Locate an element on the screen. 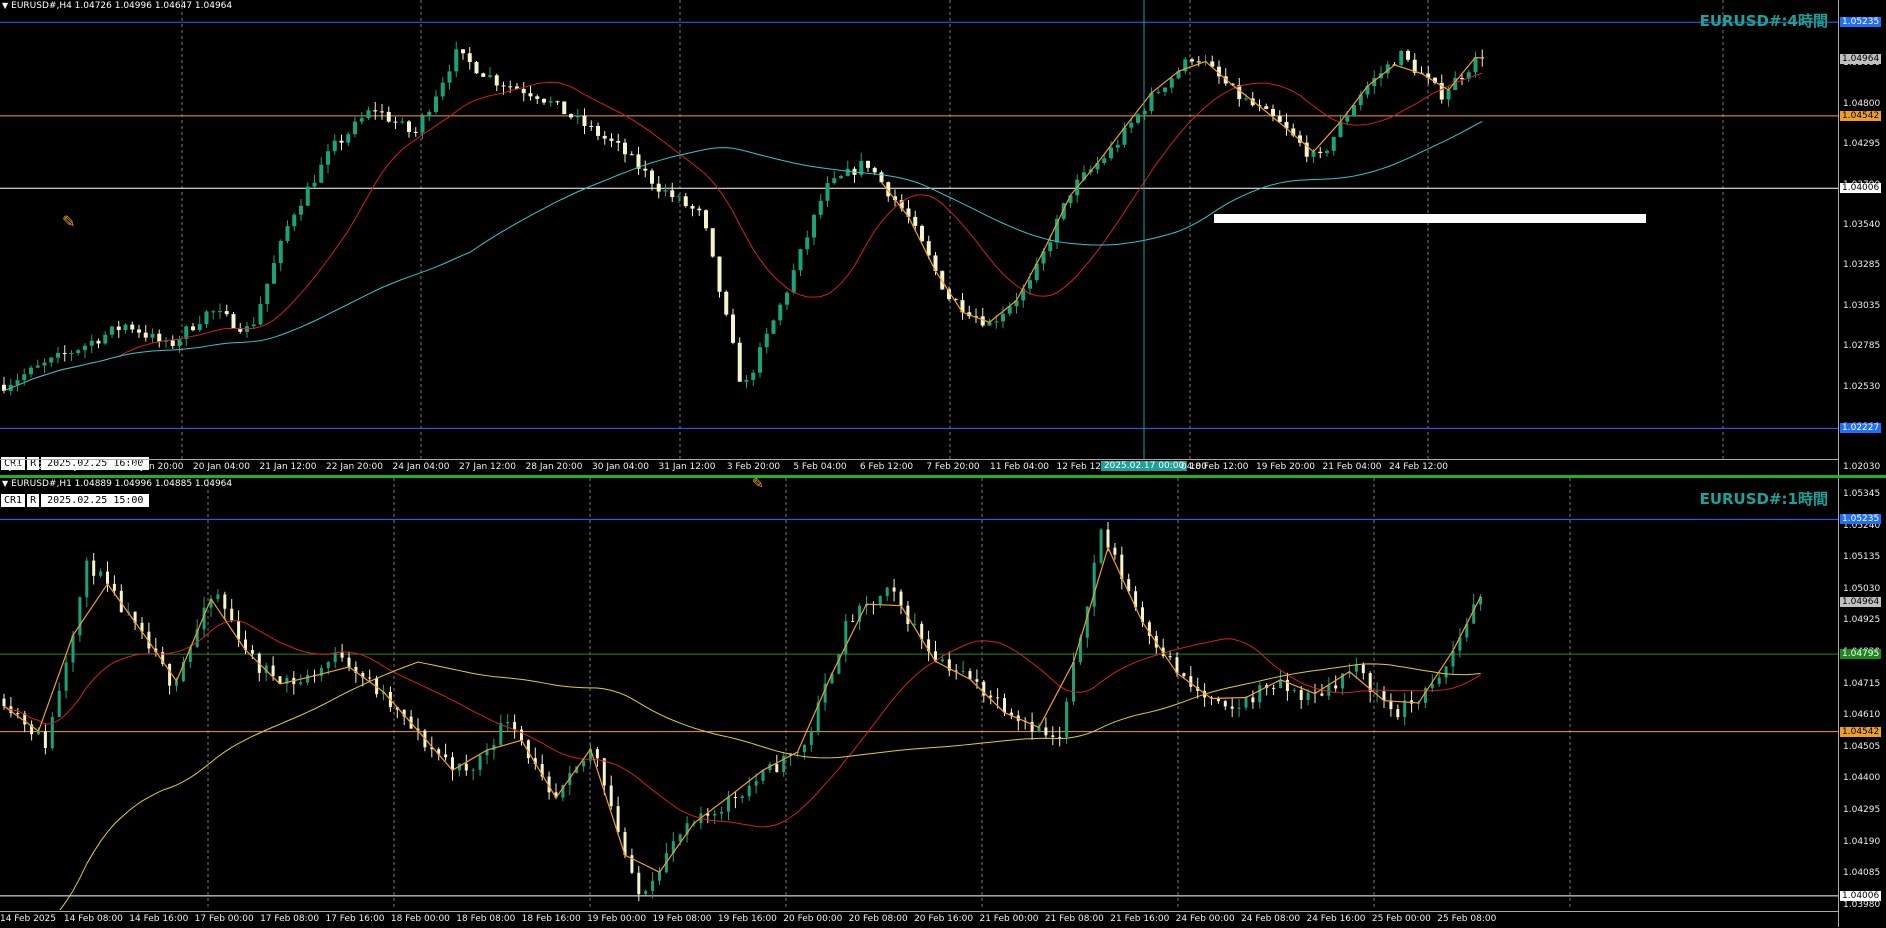 The width and height of the screenshot is (1886, 928). price-tick-label: 1.03035 is located at coordinates (1862, 305).